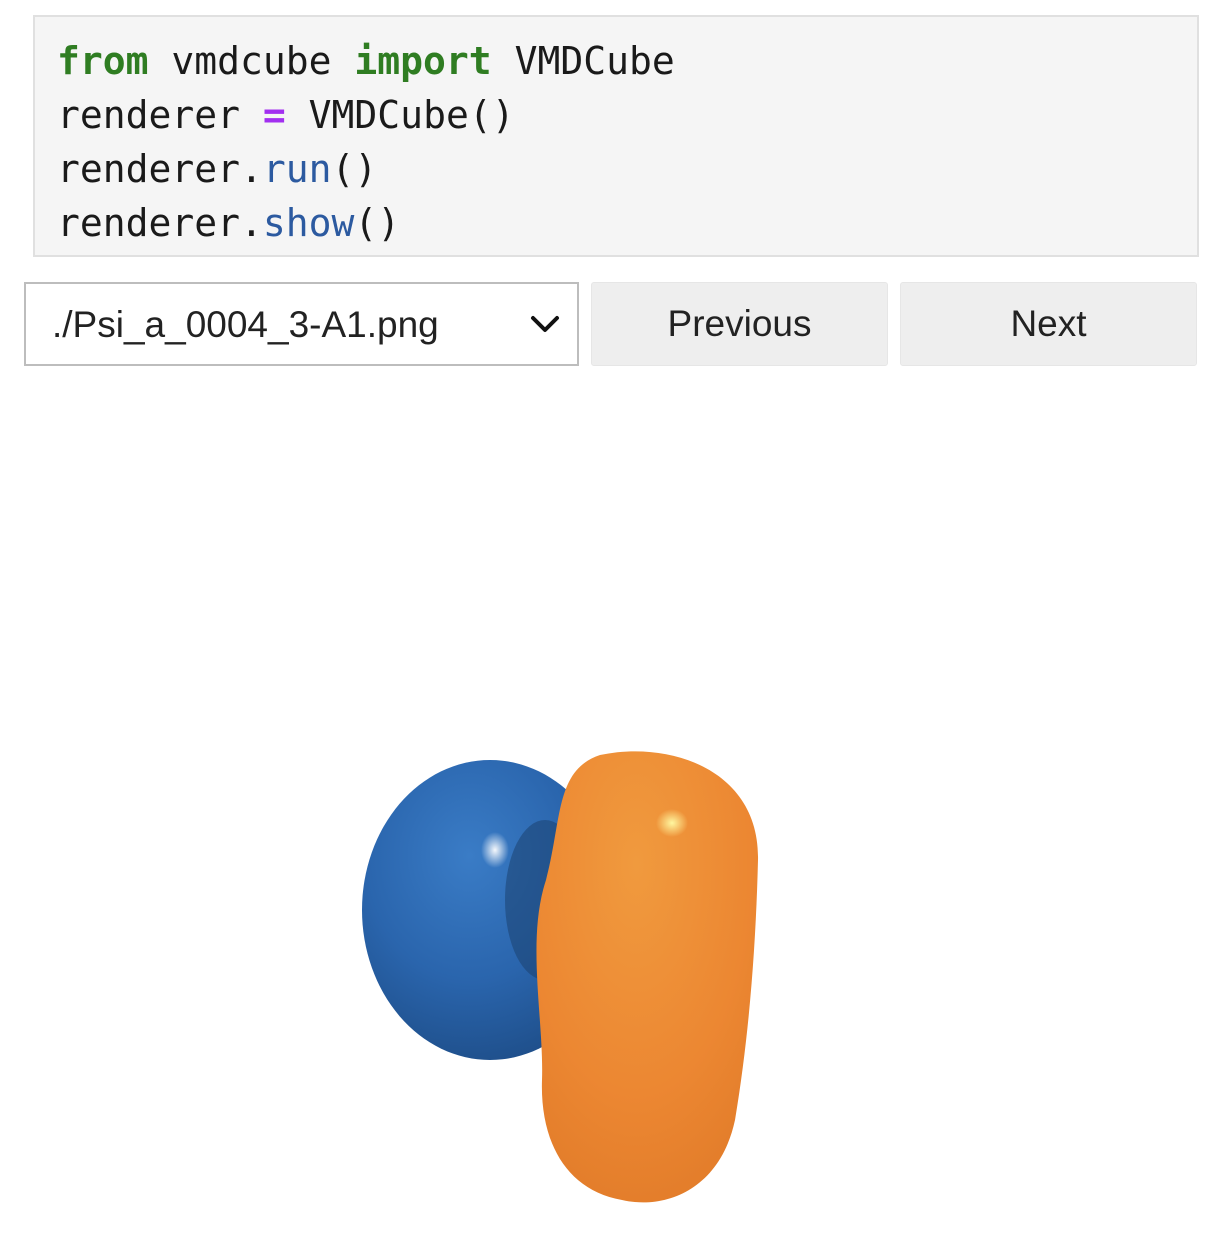 The height and width of the screenshot is (1250, 1216). What do you see at coordinates (297, 169) in the screenshot?
I see `code-token: run` at bounding box center [297, 169].